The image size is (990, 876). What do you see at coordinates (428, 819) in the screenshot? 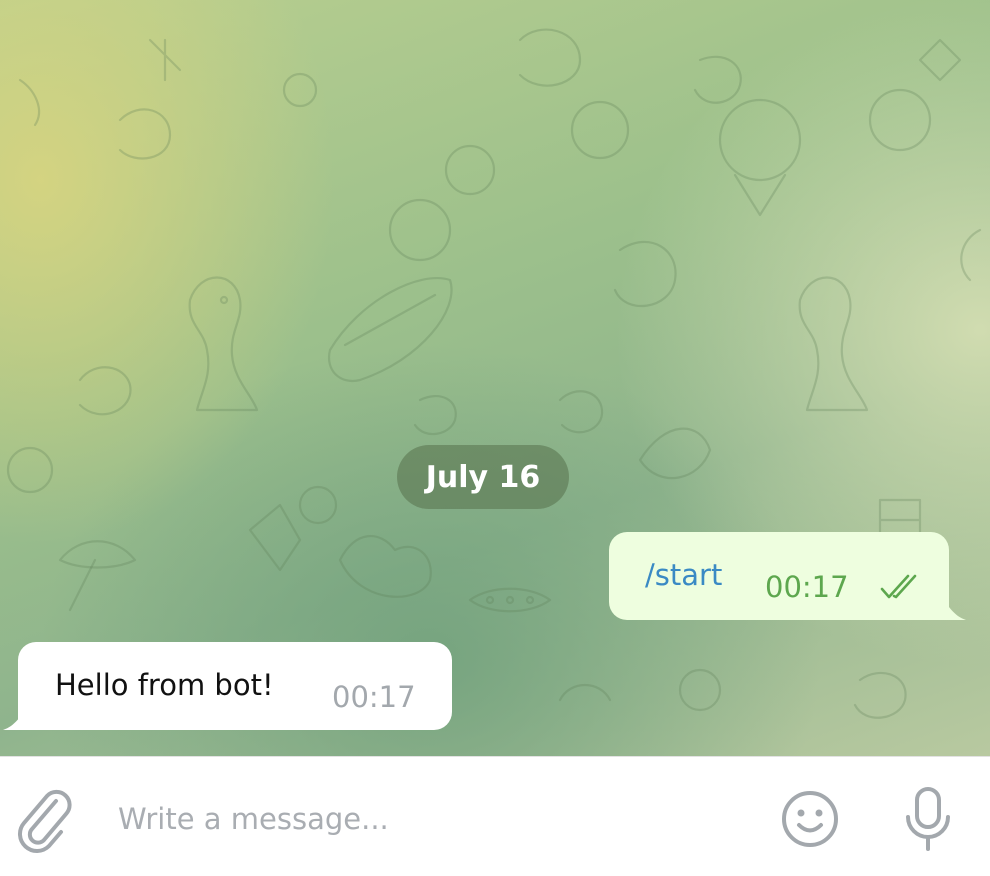
I see `message-input` at bounding box center [428, 819].